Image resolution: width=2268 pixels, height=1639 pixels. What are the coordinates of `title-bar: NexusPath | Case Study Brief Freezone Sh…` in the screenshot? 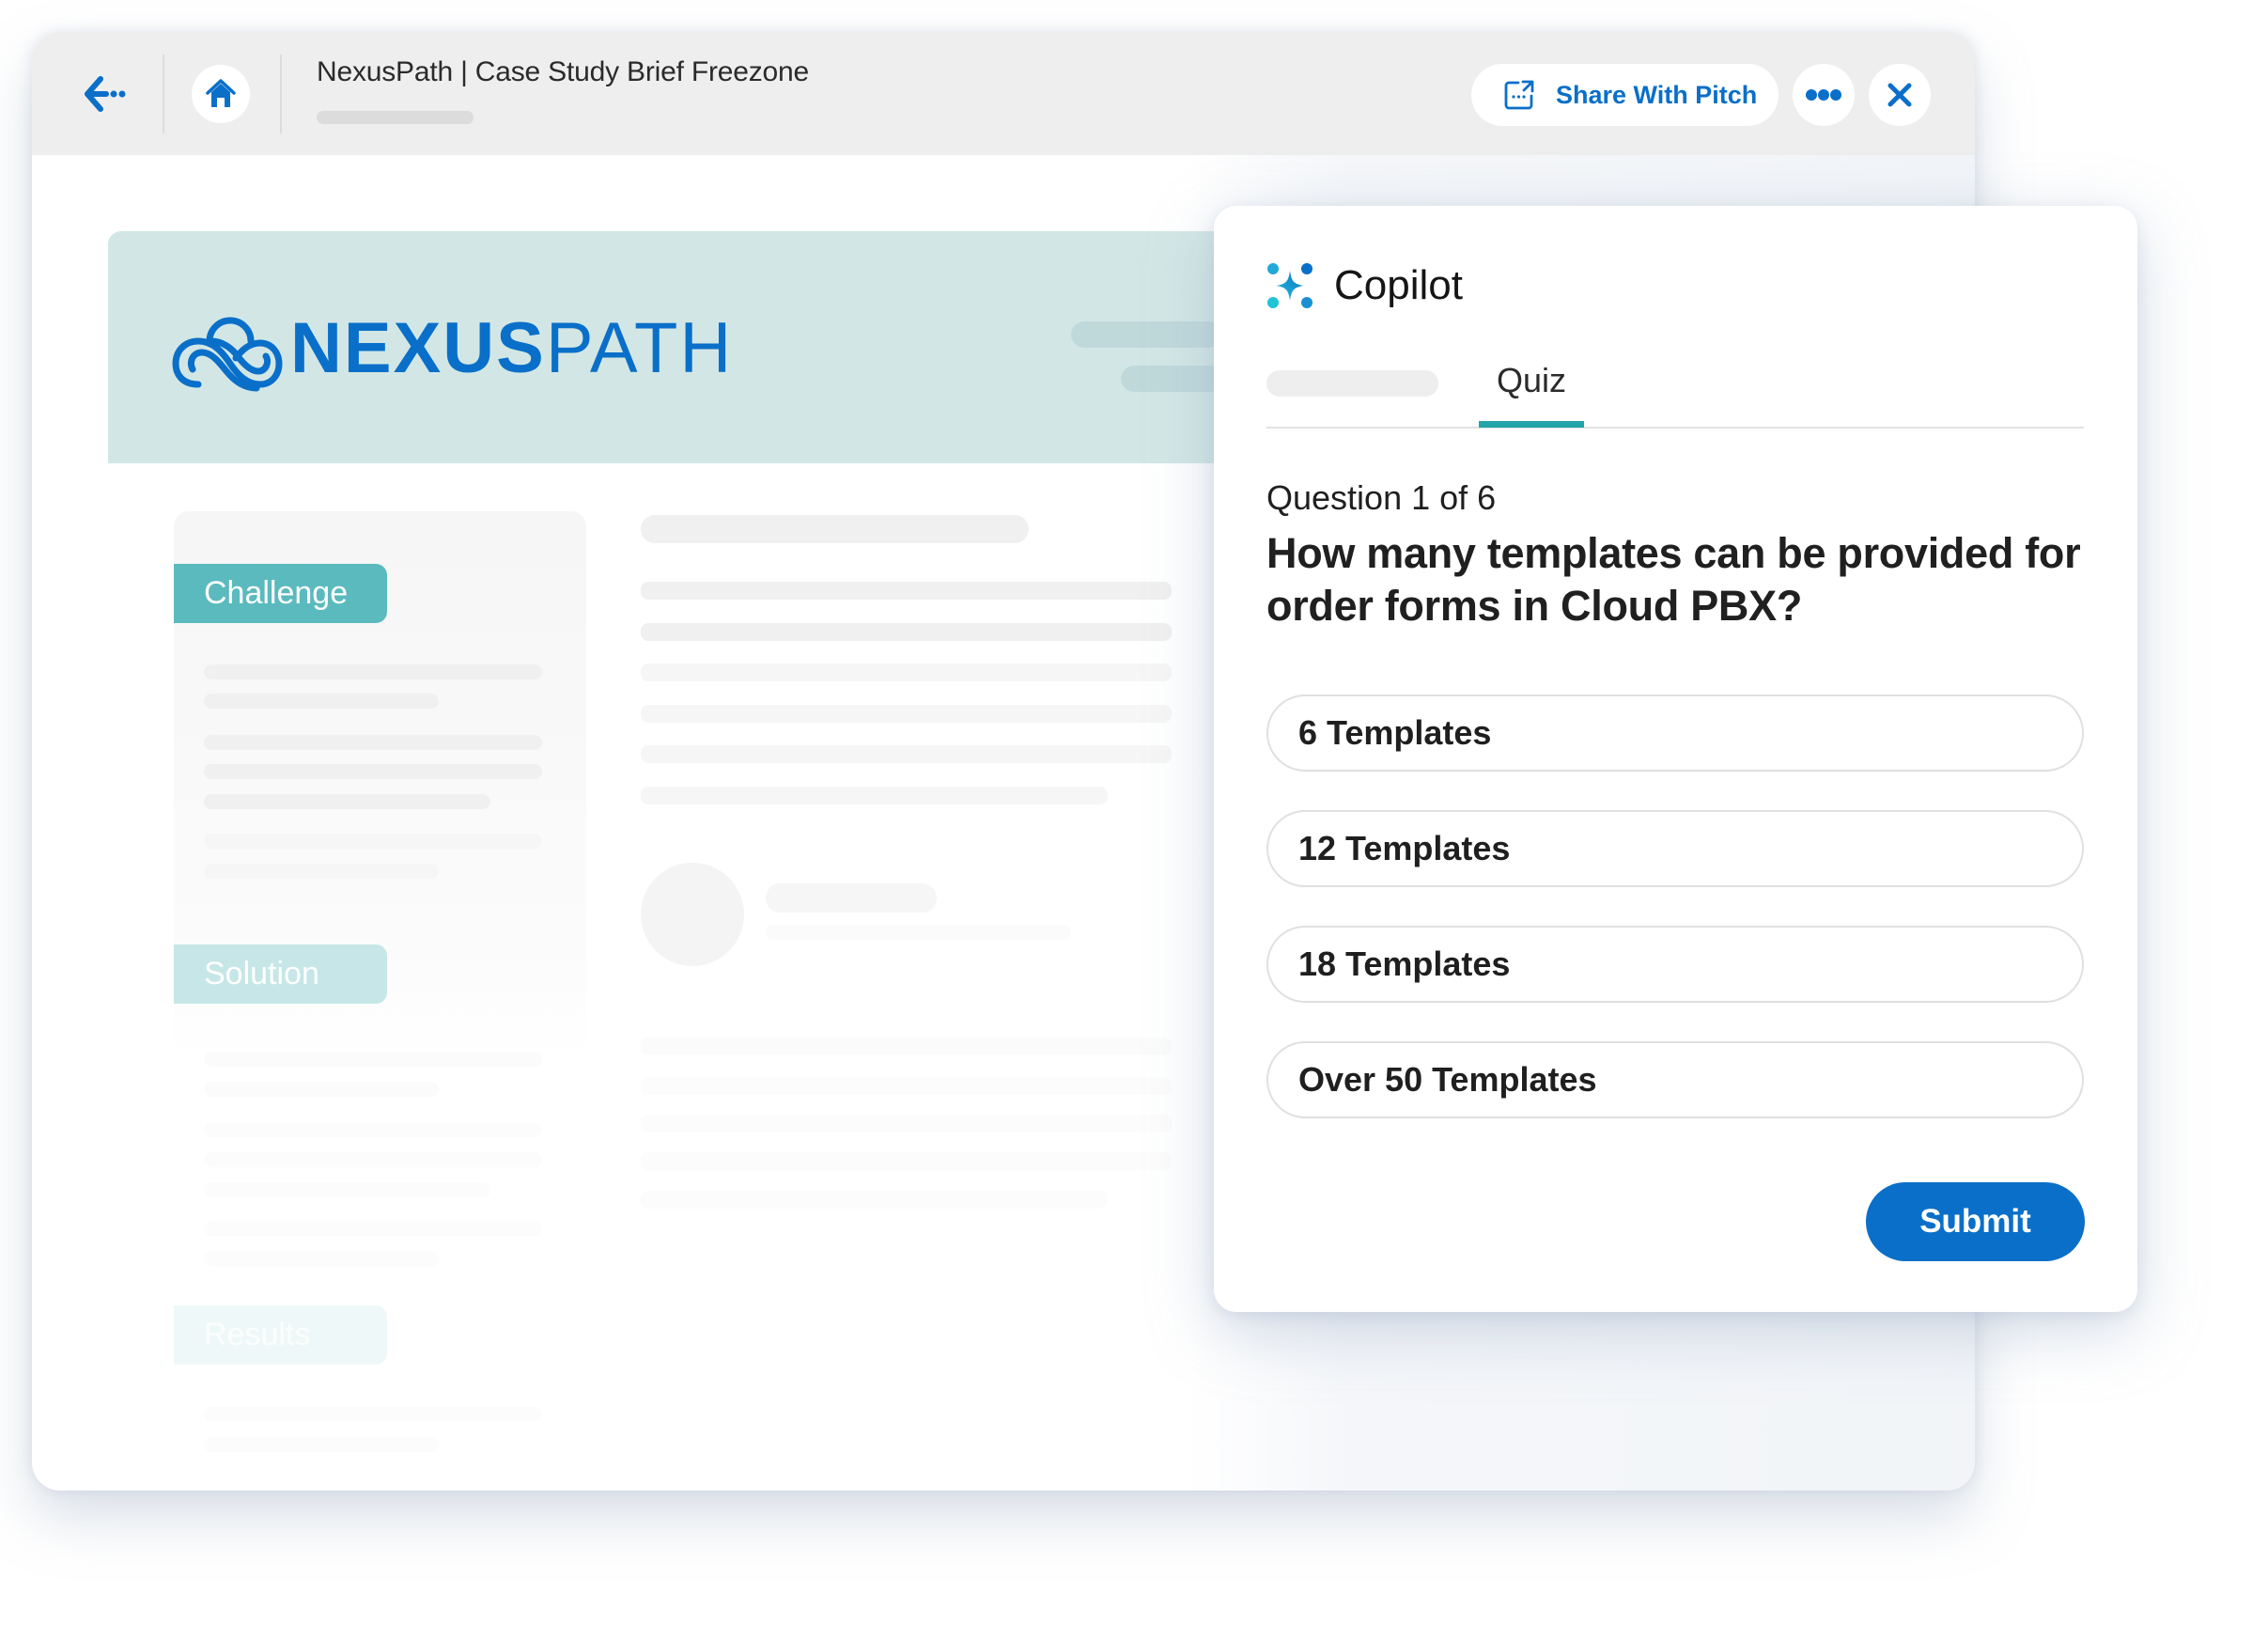 It's located at (1003, 93).